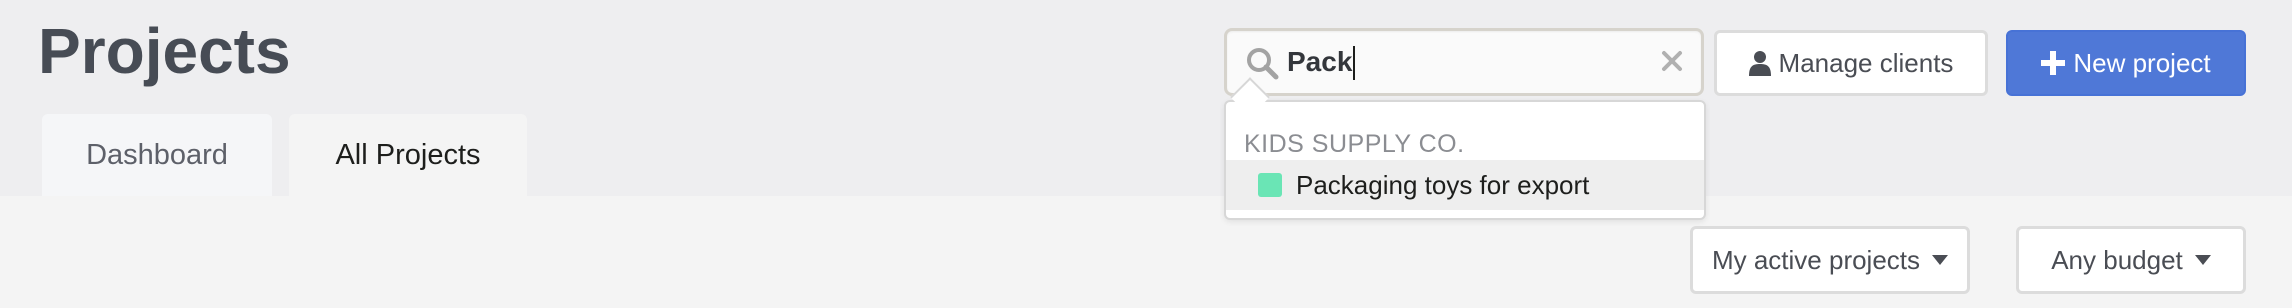 This screenshot has height=308, width=2292. I want to click on active-projects-filter: My active projects, so click(1830, 260).